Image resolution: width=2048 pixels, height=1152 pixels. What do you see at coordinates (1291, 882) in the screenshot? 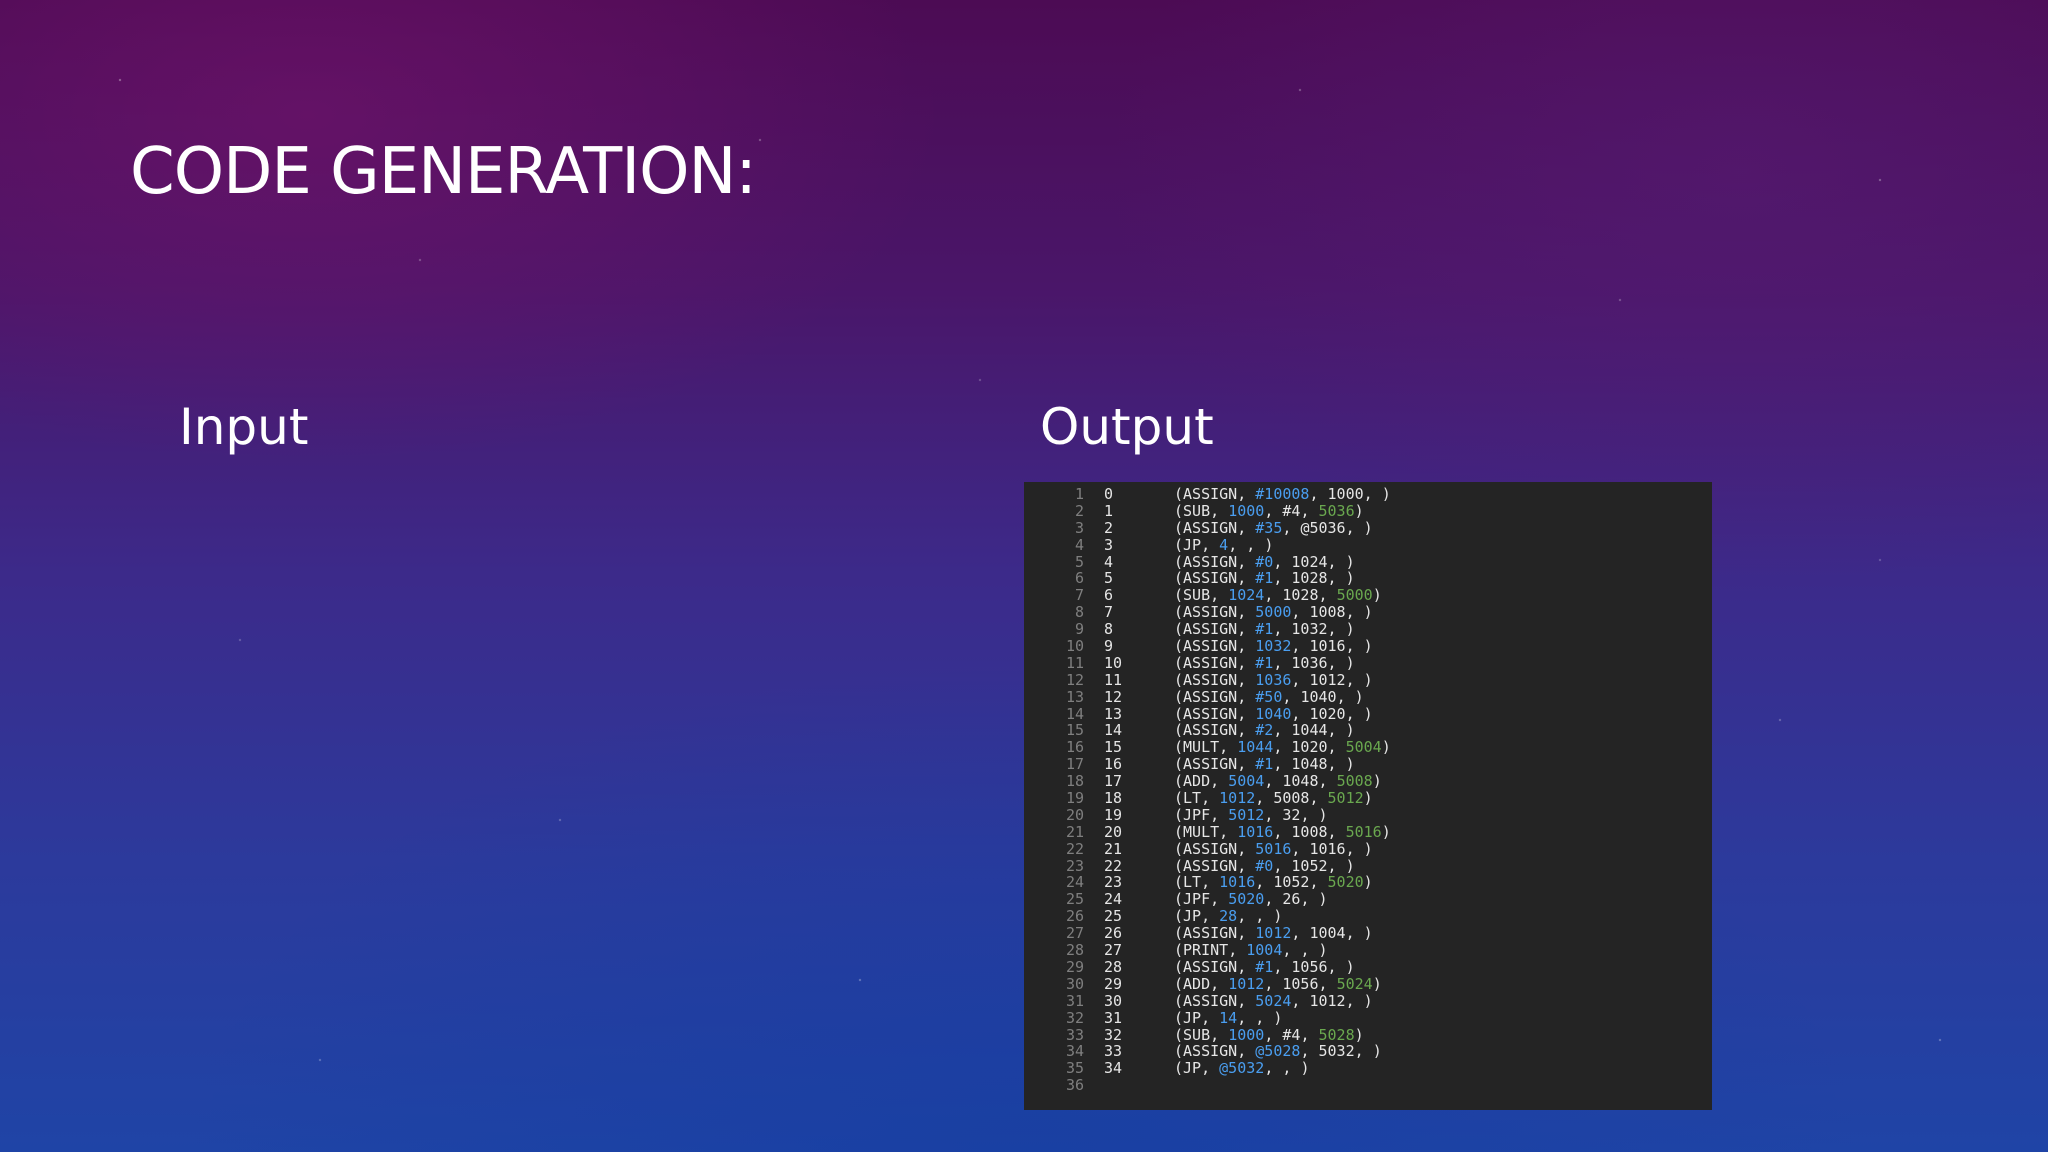
I see `operand-2: 1052` at bounding box center [1291, 882].